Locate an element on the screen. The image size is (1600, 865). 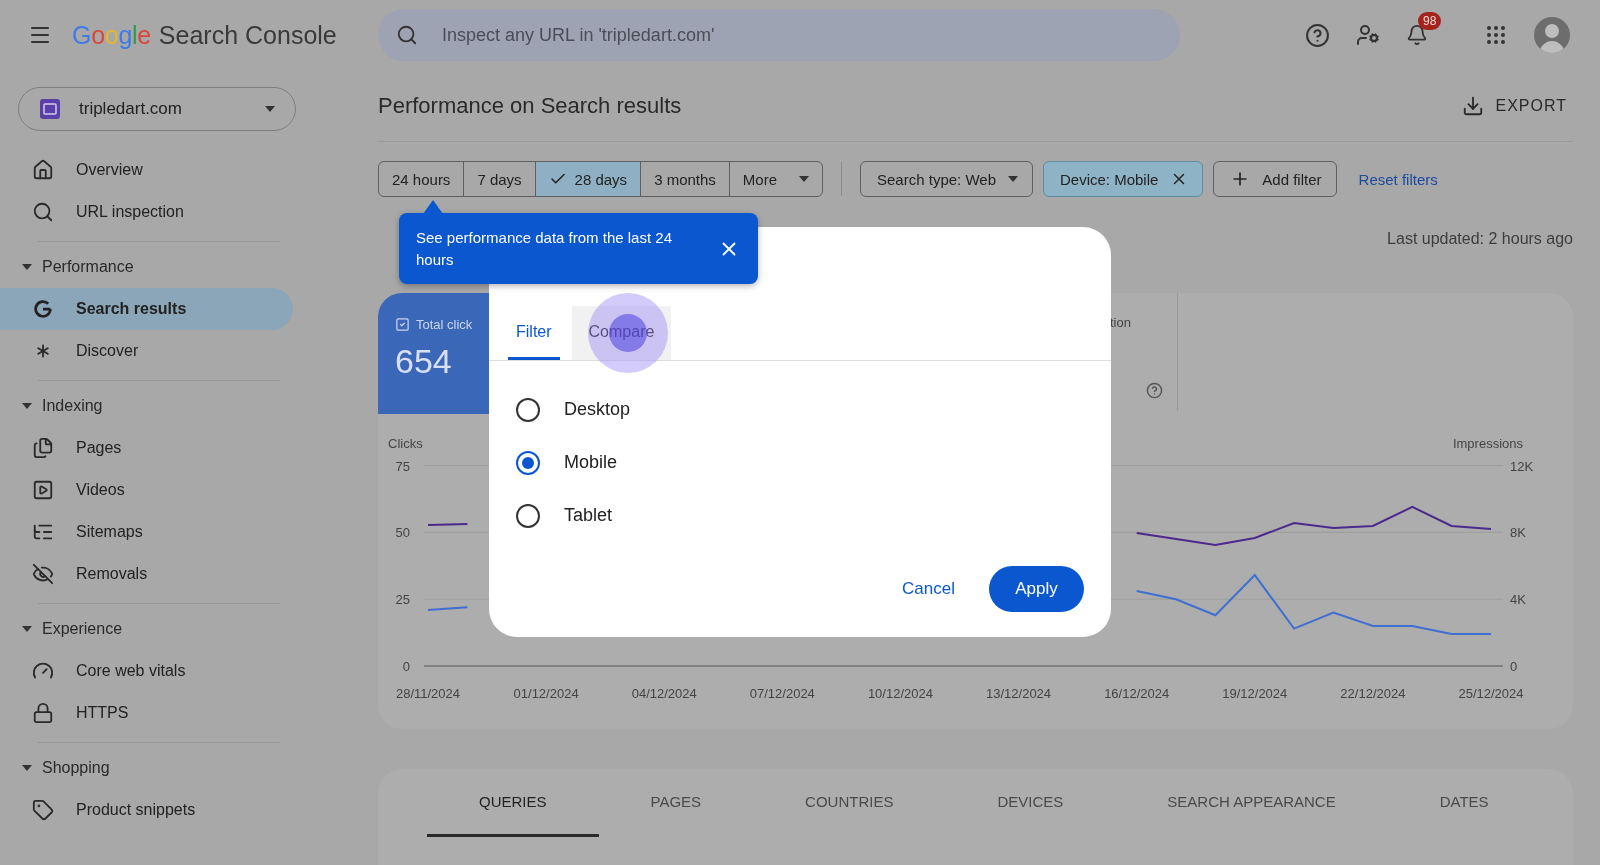
section-header: Shopping is located at coordinates (150, 768).